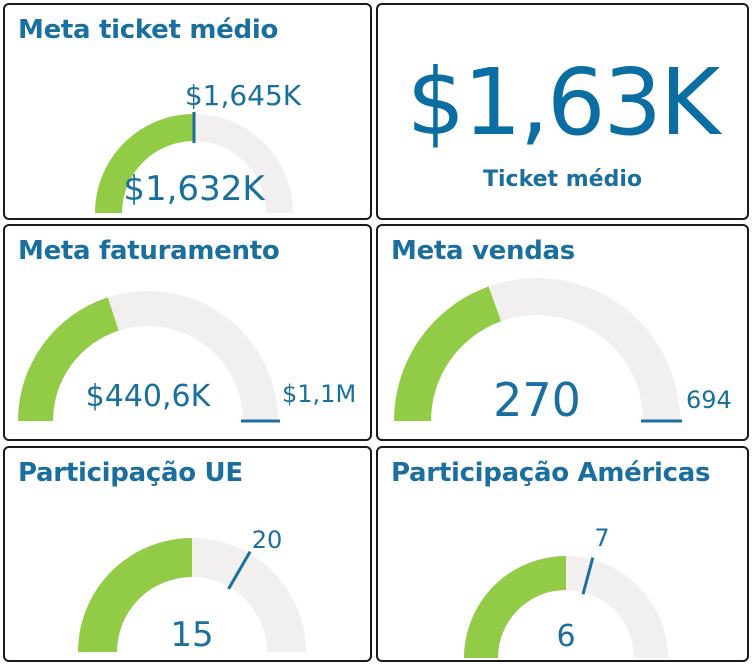  I want to click on gauge-target-label: 7, so click(601, 538).